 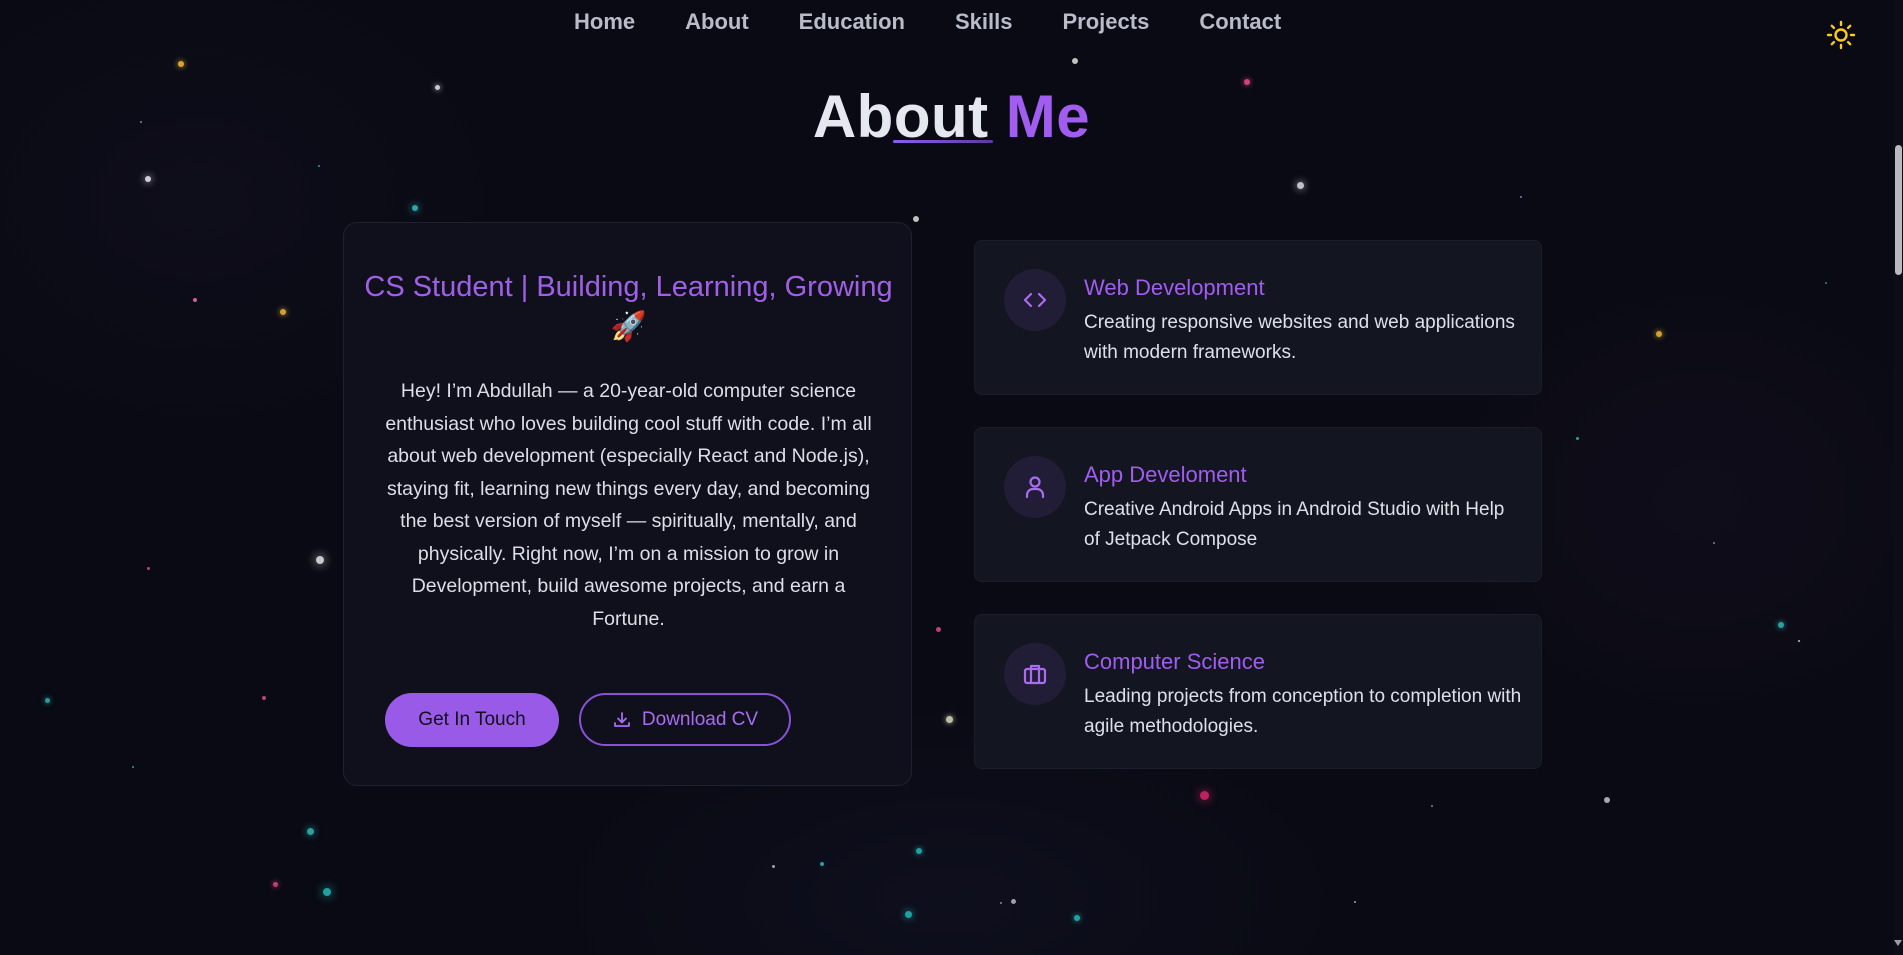 What do you see at coordinates (717, 22) in the screenshot?
I see `nav-link-about: About` at bounding box center [717, 22].